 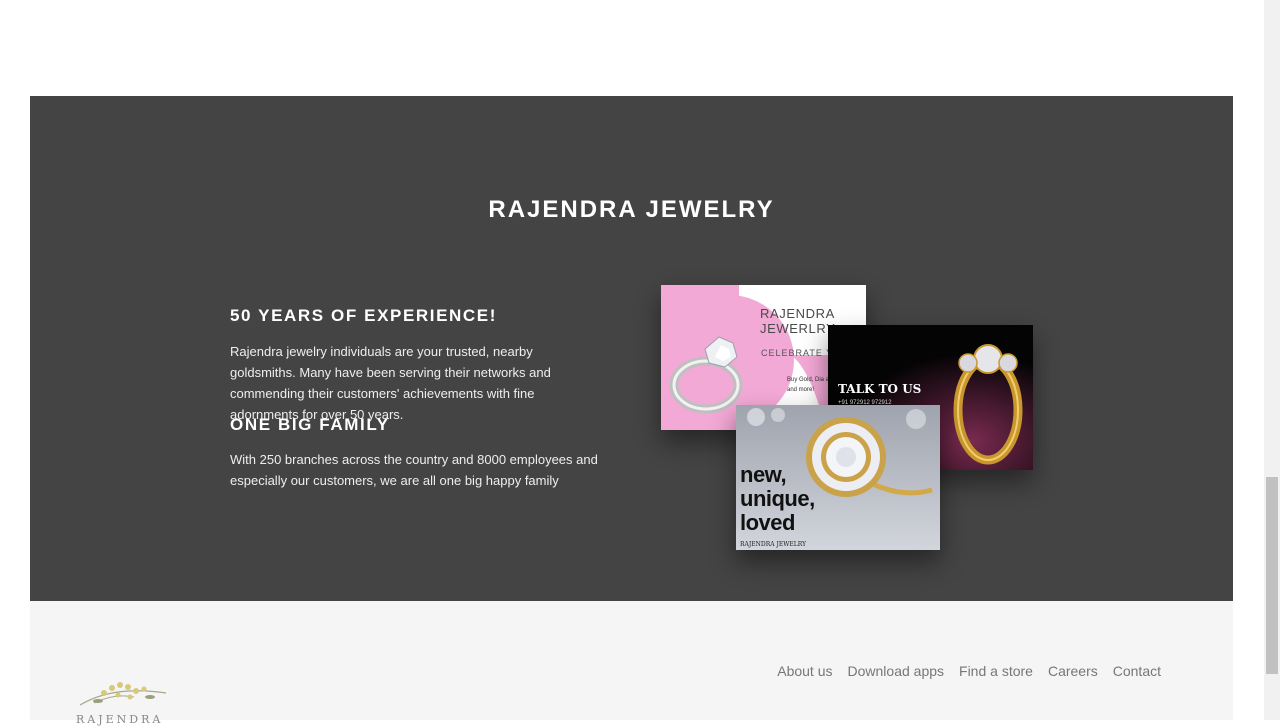 I want to click on footer-link-careers: Careers, so click(x=1073, y=671).